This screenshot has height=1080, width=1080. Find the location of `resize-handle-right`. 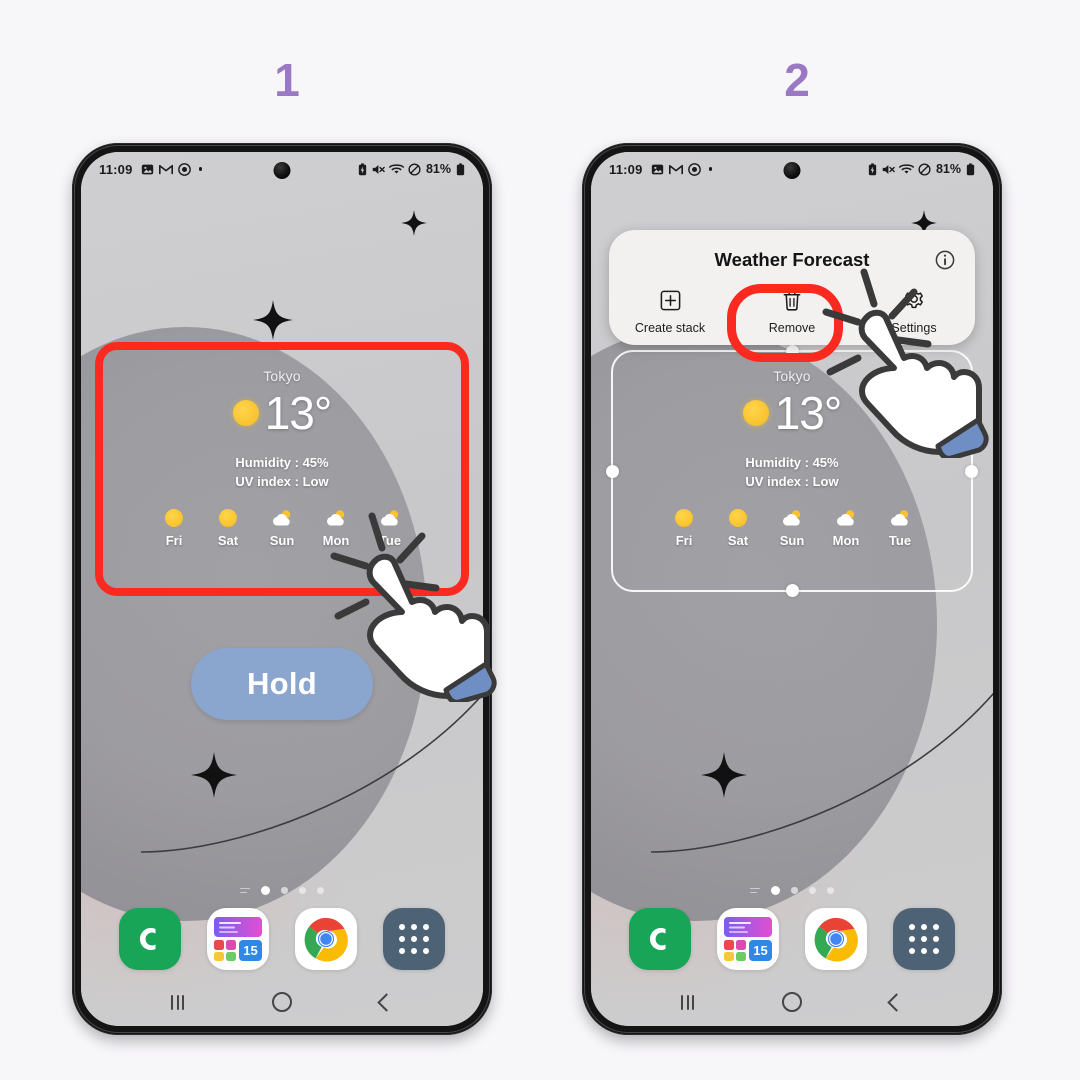

resize-handle-right is located at coordinates (971, 471).